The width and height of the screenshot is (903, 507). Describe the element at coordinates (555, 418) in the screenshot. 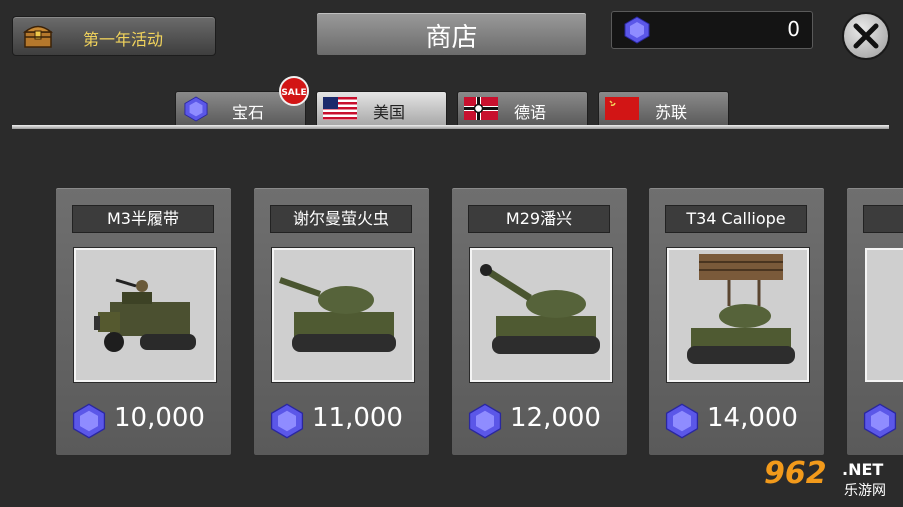

I see `item-price: 12,000` at that location.